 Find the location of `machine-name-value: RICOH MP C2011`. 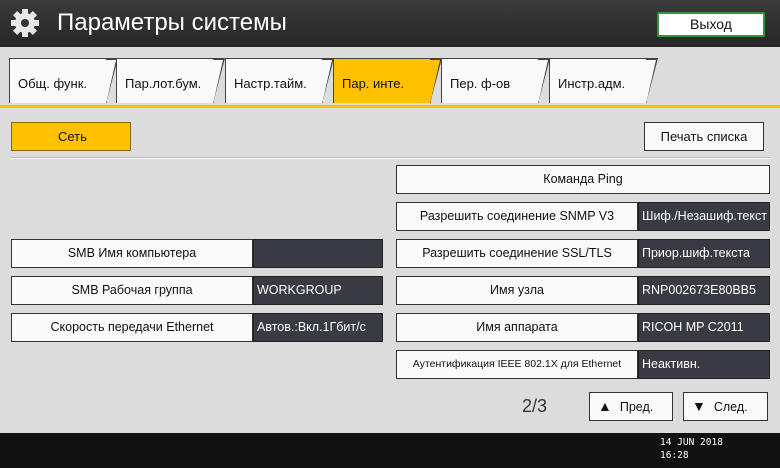

machine-name-value: RICOH MP C2011 is located at coordinates (704, 327).